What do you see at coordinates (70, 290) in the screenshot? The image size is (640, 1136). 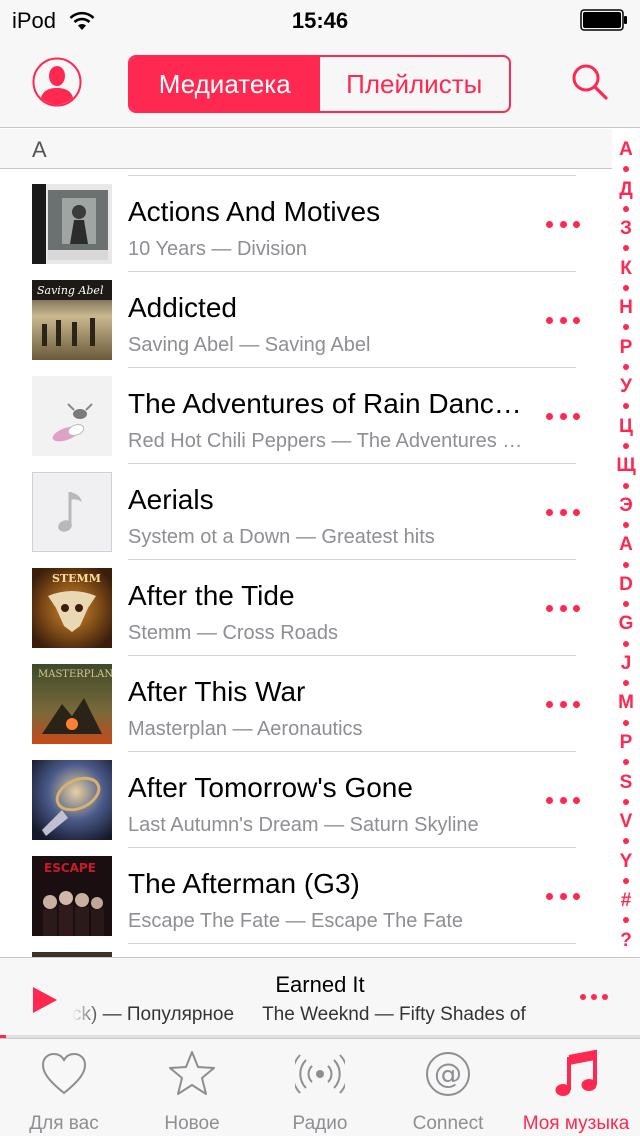 I see `svg-text: Saving Abel` at bounding box center [70, 290].